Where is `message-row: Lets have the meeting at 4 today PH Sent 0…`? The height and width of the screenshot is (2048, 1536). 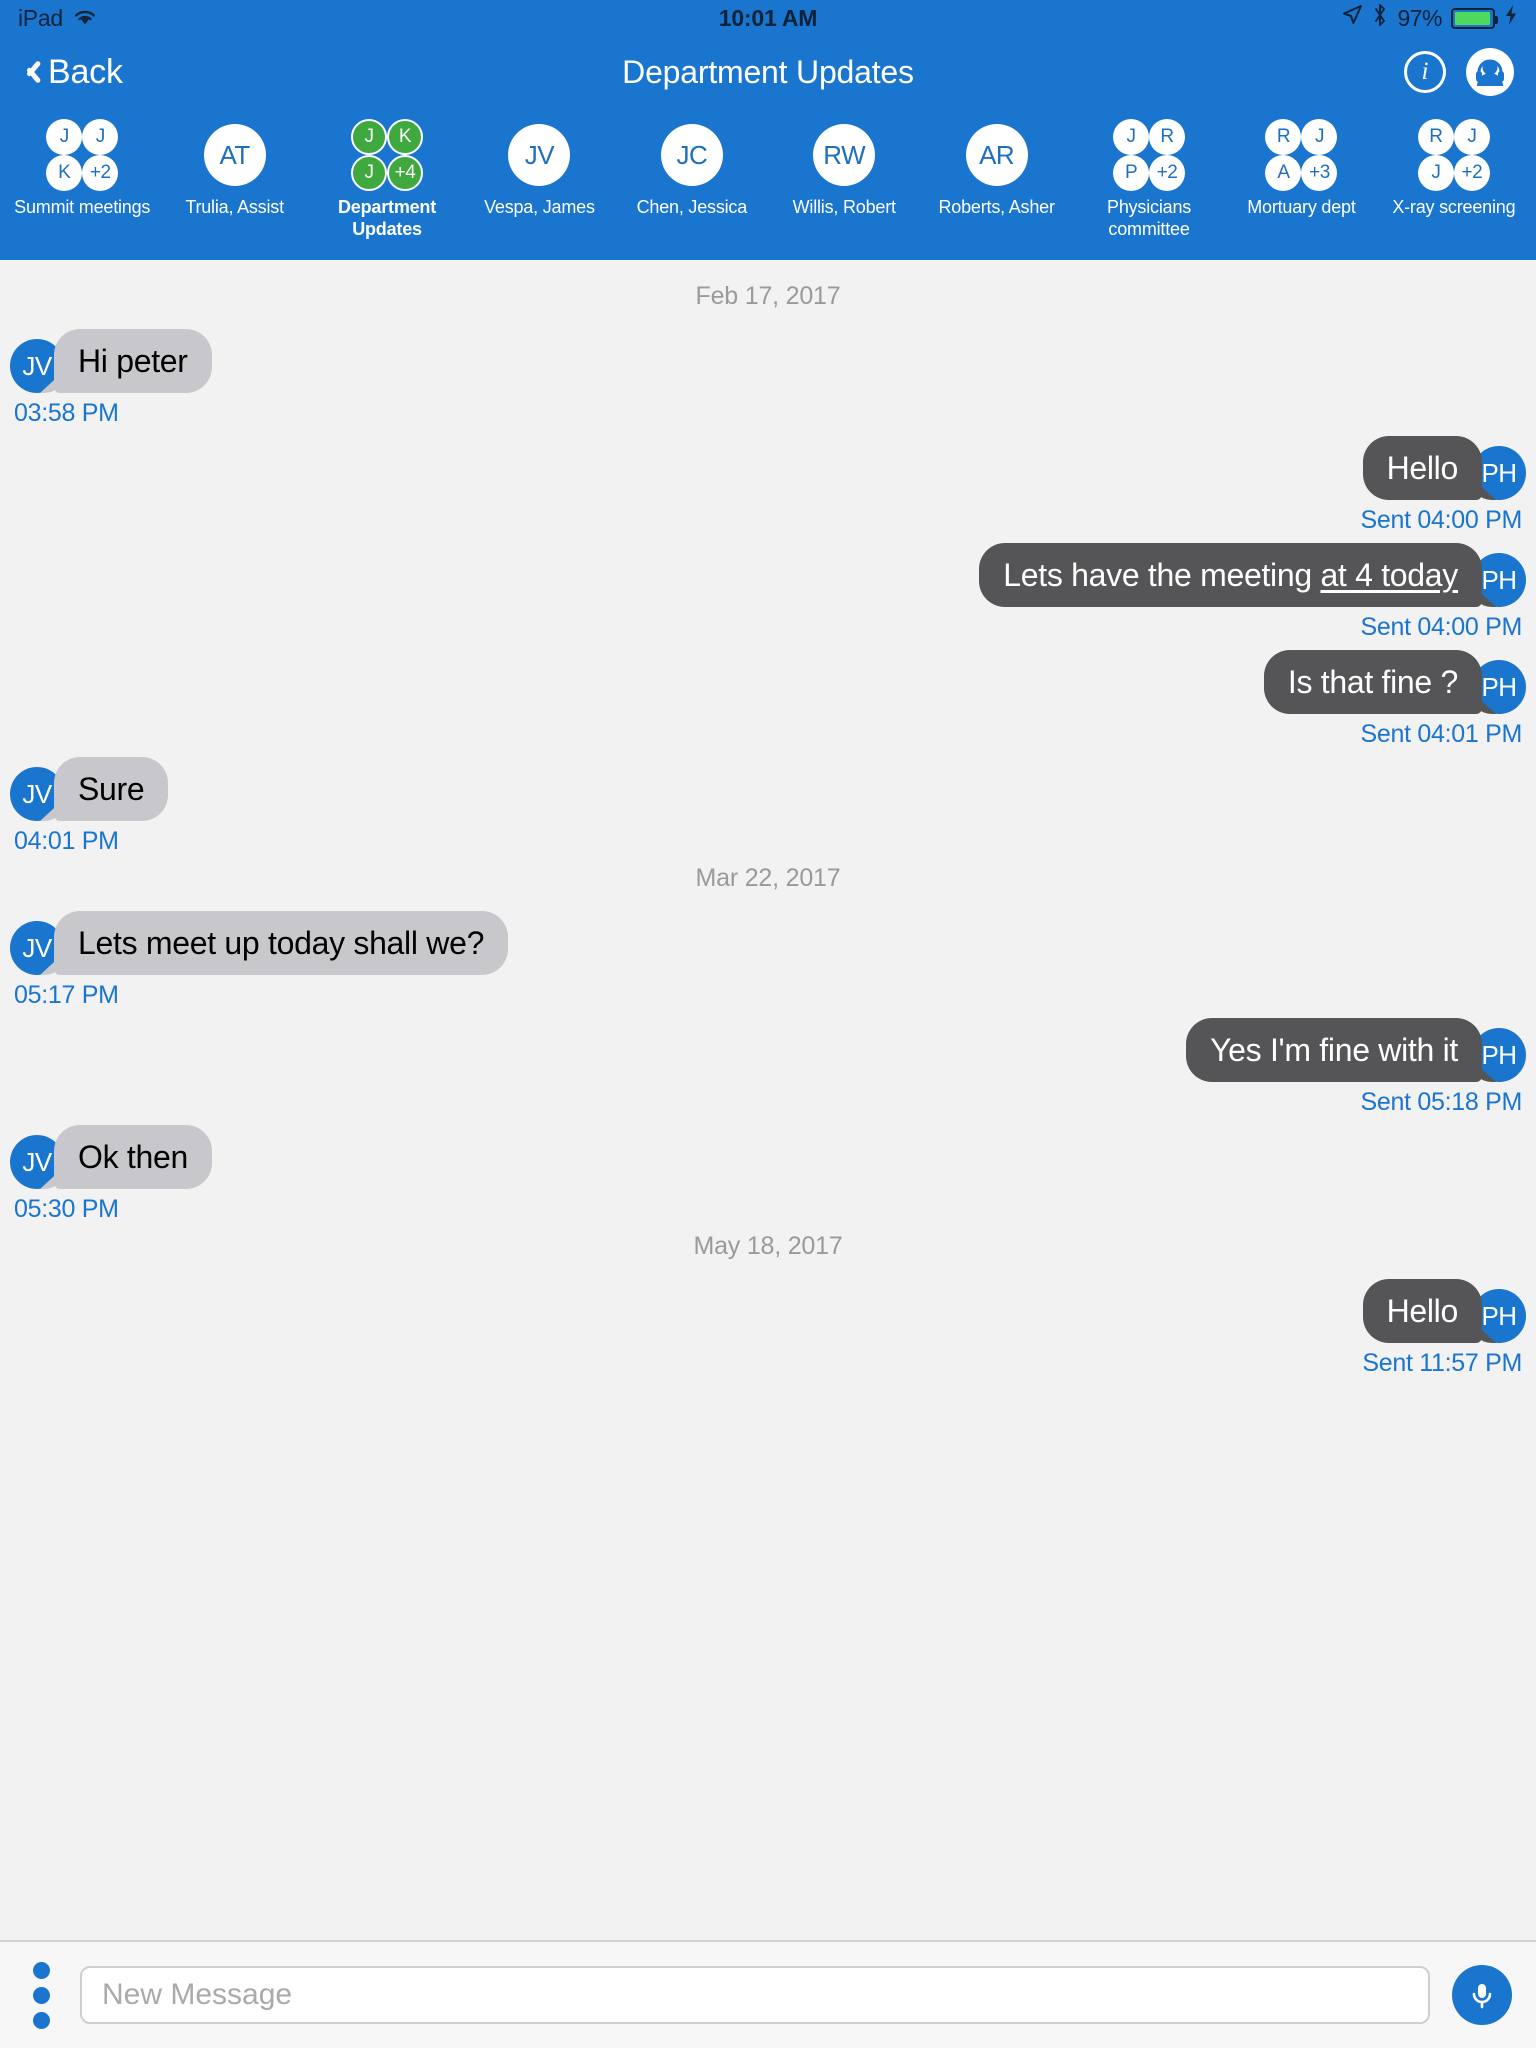
message-row: Lets have the meeting at 4 today PH Sent 0… is located at coordinates (768, 592).